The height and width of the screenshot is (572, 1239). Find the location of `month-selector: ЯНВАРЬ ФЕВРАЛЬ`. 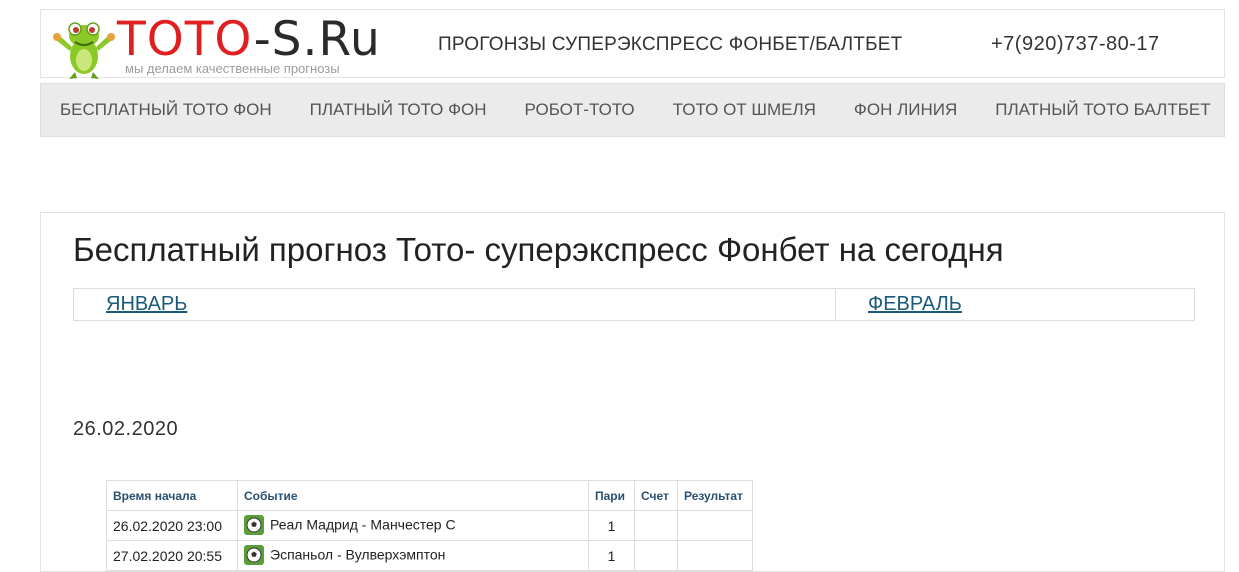

month-selector: ЯНВАРЬ ФЕВРАЛЬ is located at coordinates (634, 304).